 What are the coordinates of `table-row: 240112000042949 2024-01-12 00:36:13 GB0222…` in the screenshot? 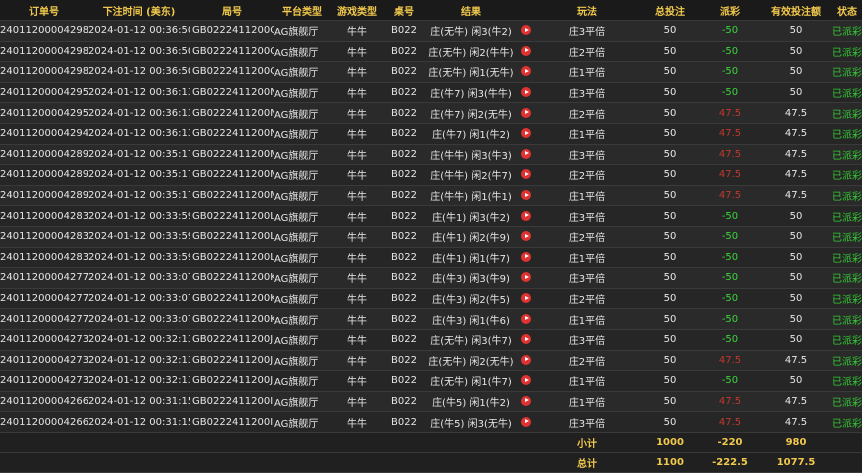 It's located at (431, 134).